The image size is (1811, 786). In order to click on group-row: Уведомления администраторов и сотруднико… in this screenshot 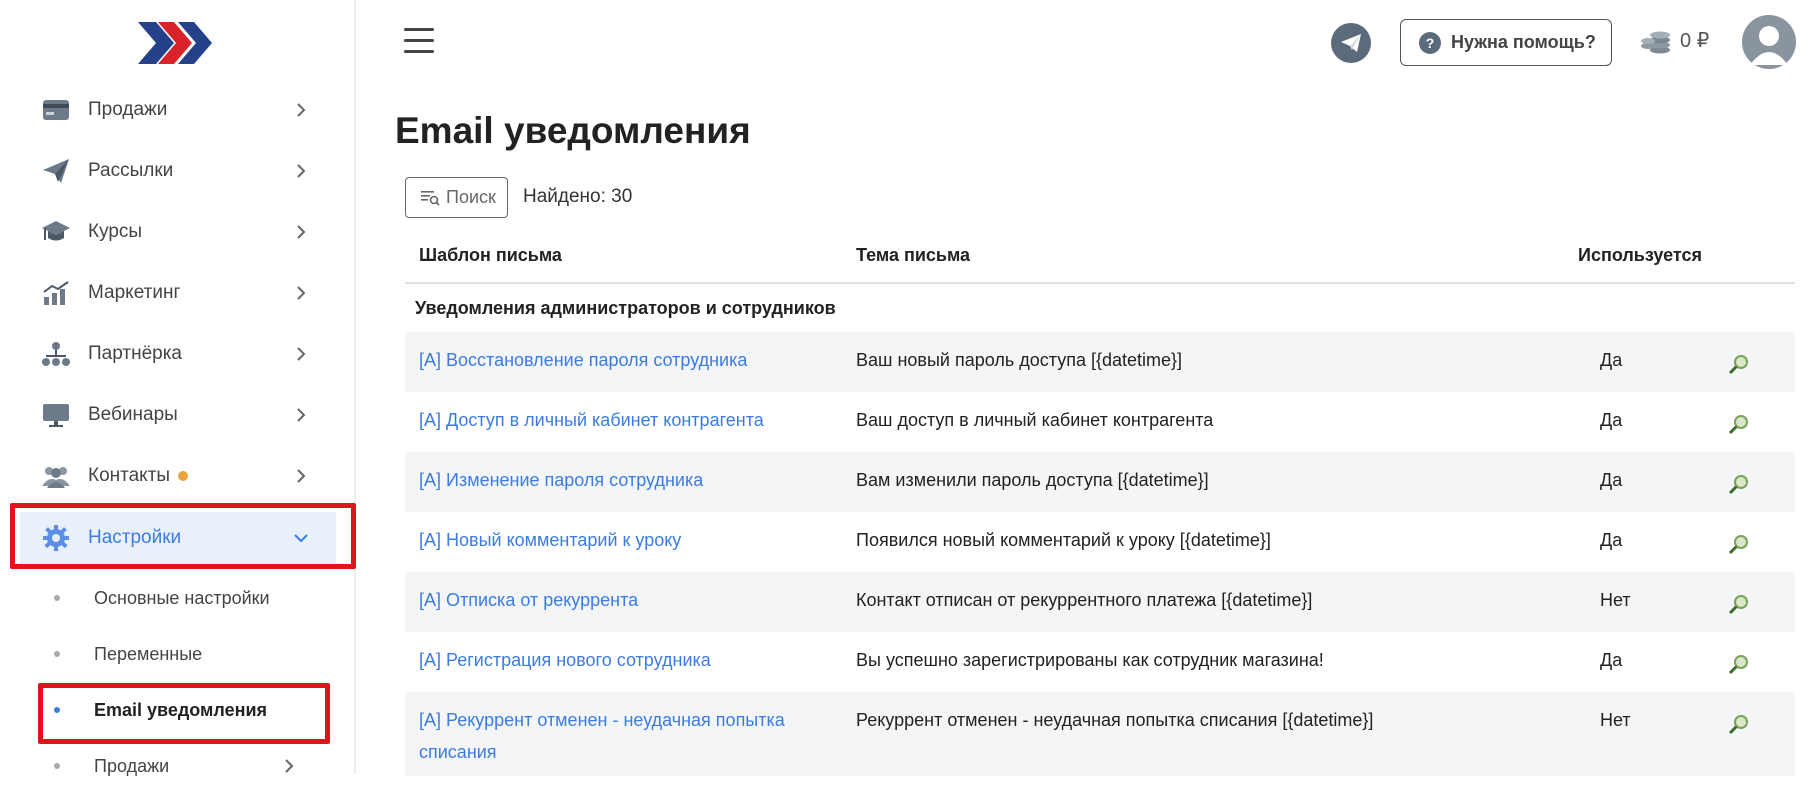, I will do `click(1100, 308)`.